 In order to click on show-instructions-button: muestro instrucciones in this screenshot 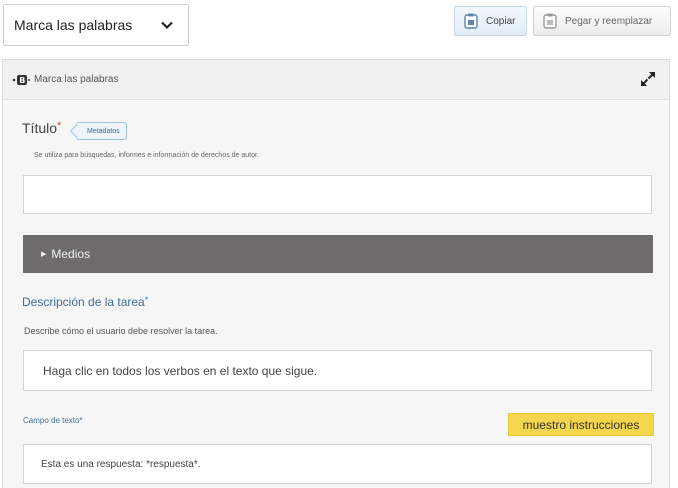, I will do `click(581, 424)`.